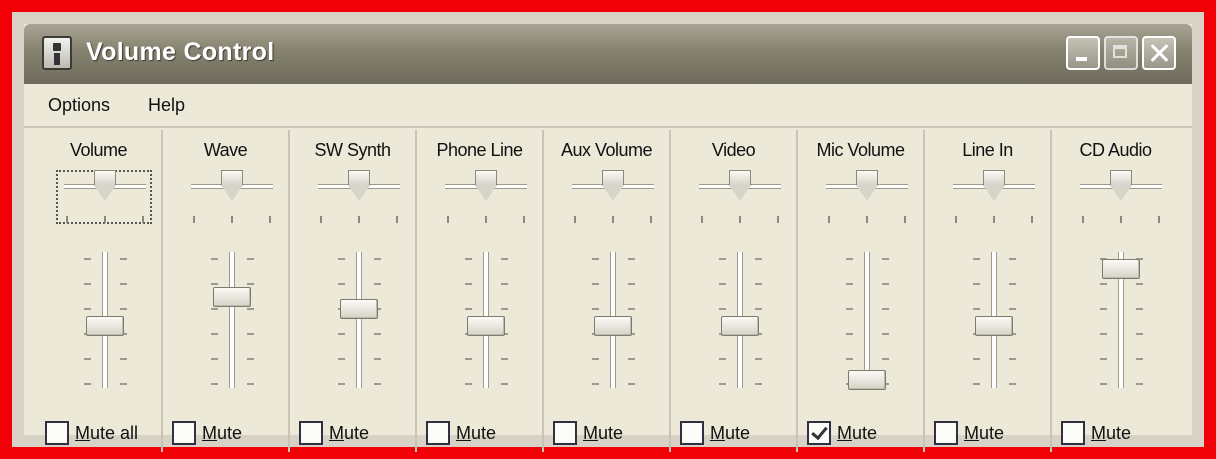  I want to click on minimize-button, so click(1083, 53).